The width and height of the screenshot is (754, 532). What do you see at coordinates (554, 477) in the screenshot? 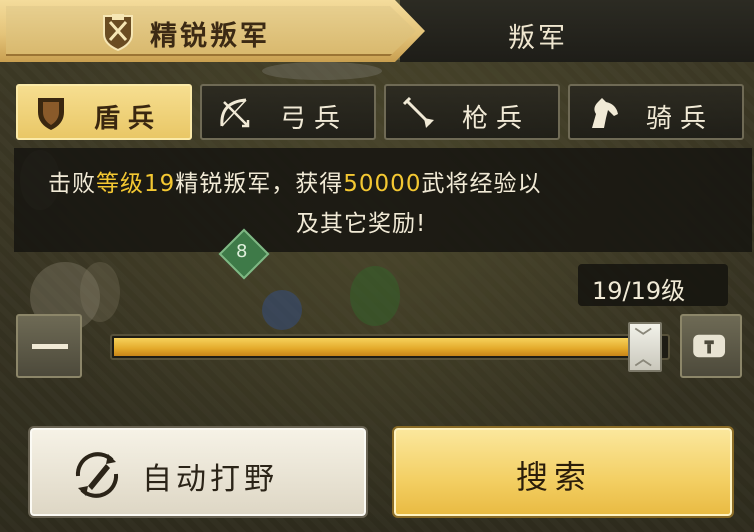
I see `search-label: 搜索` at bounding box center [554, 477].